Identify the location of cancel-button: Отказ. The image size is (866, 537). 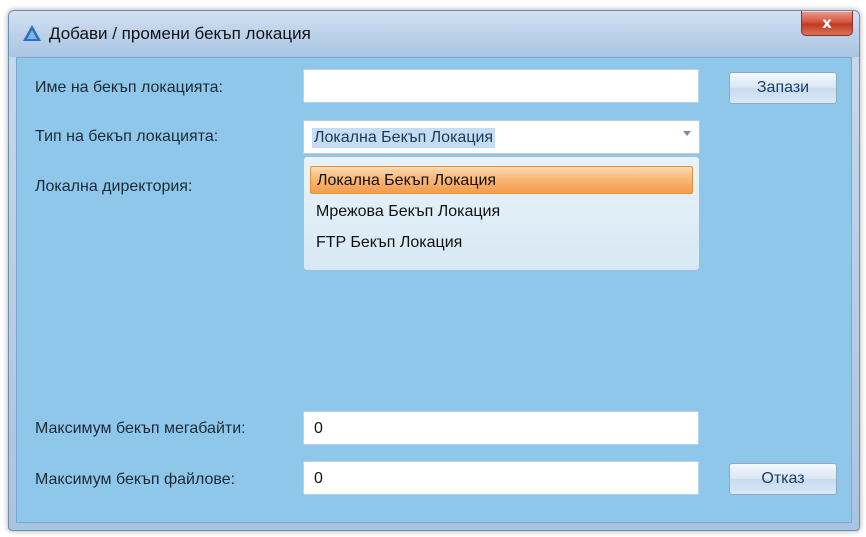
(783, 479).